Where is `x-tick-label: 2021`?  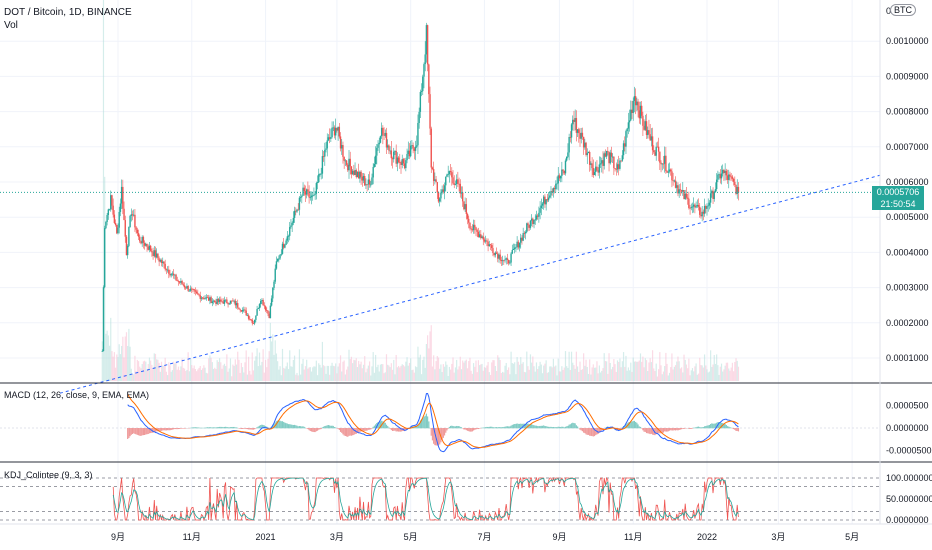
x-tick-label: 2021 is located at coordinates (266, 537).